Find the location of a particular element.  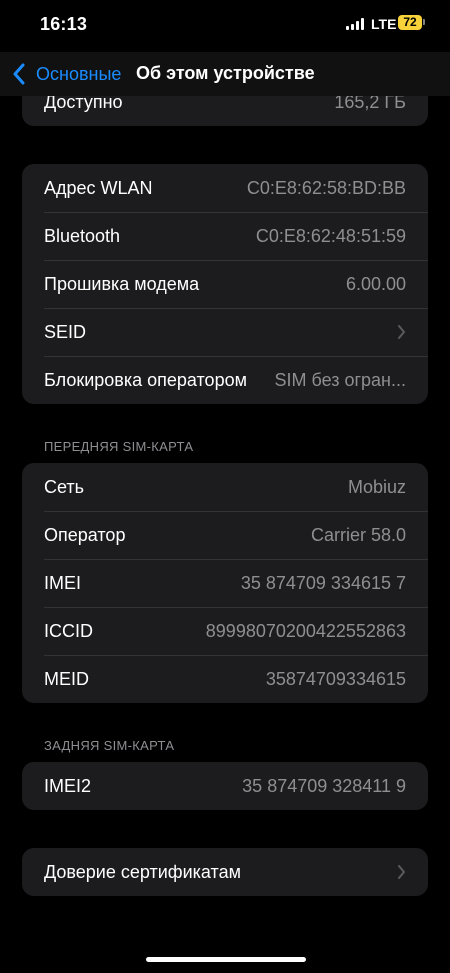

back-button-overlay: Основные is located at coordinates (66, 74).